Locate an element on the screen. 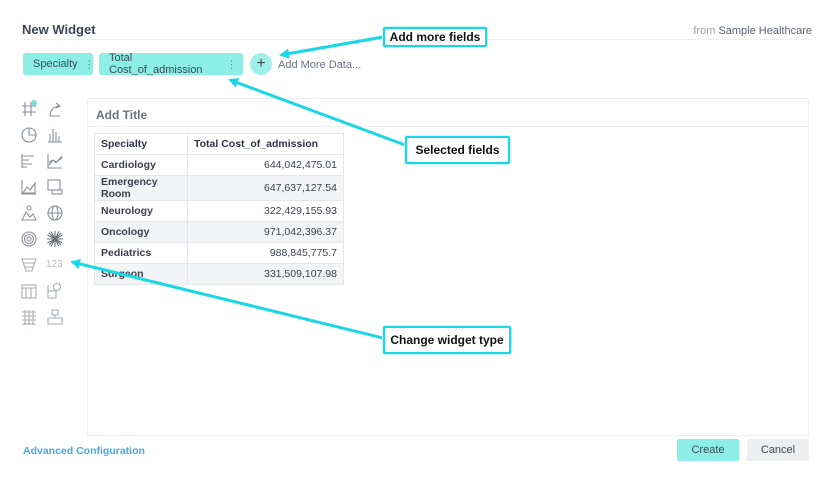 The width and height of the screenshot is (834, 481). number-icon: 123 is located at coordinates (55, 265).